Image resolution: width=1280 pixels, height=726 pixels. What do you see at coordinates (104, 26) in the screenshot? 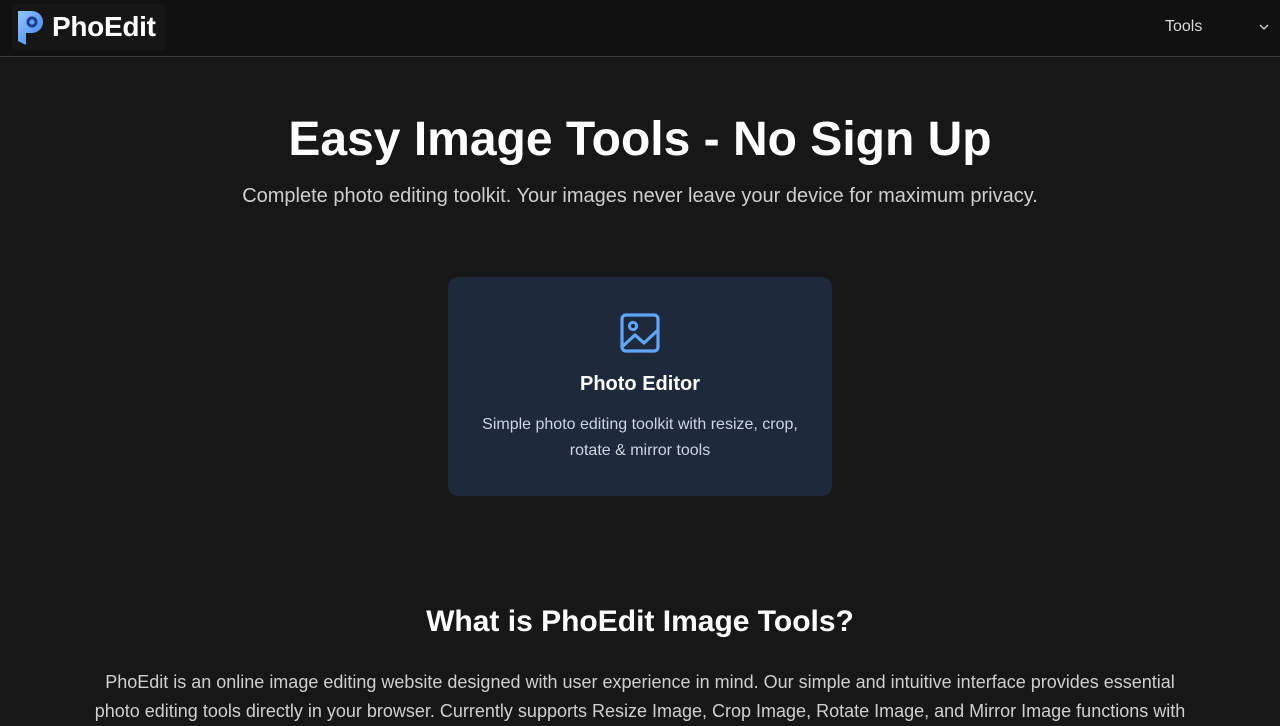
I see `brand-name: PhoEdit` at bounding box center [104, 26].